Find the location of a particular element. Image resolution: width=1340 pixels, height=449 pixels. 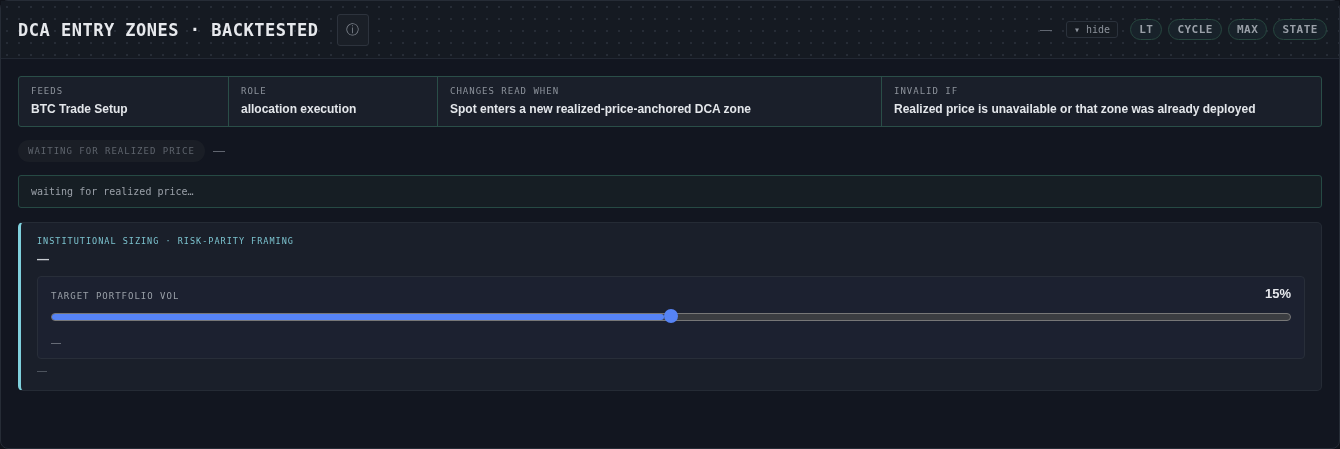

value-text: — is located at coordinates (43, 259).